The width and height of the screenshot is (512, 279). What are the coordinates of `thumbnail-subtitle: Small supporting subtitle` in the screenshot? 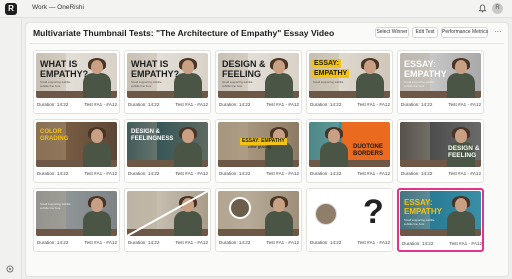 It's located at (328, 82).